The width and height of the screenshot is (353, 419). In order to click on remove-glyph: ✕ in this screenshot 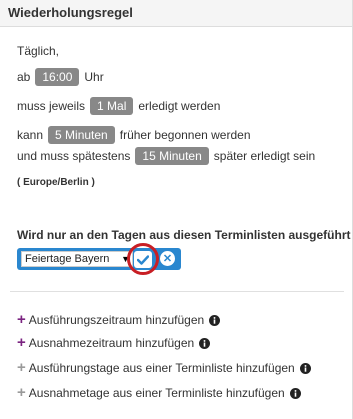, I will do `click(167, 259)`.